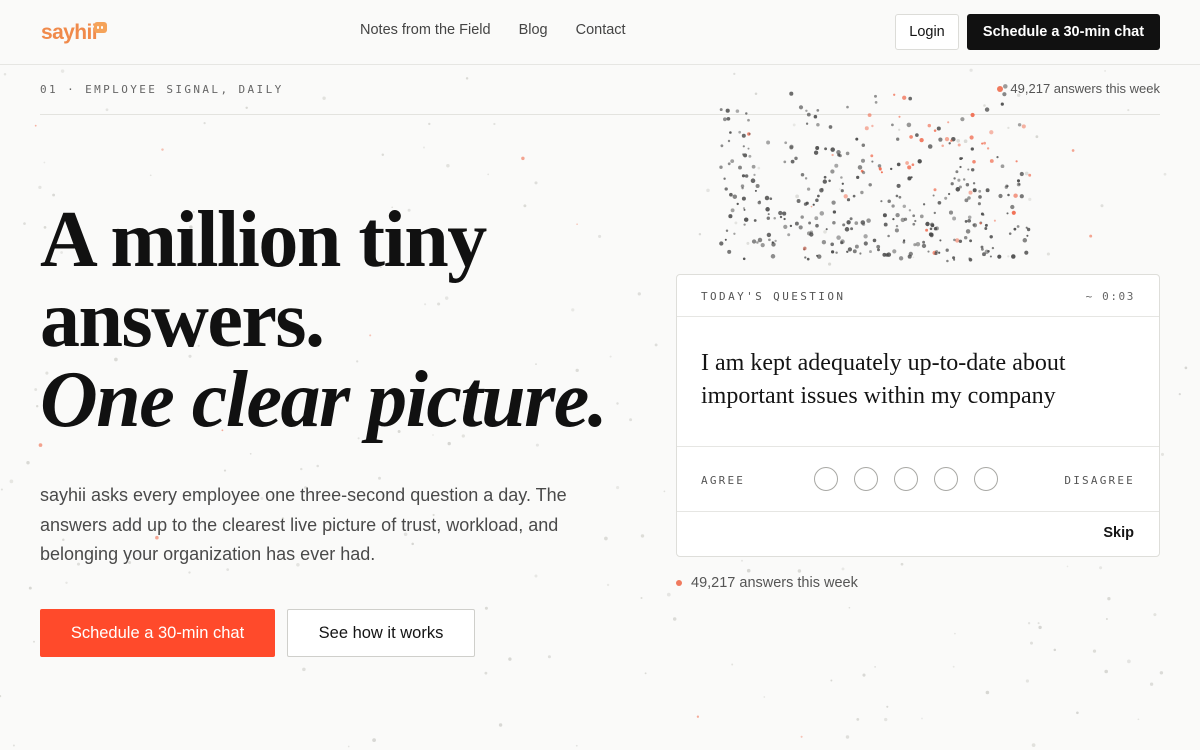 The image size is (1200, 750). What do you see at coordinates (1118, 533) in the screenshot?
I see `skip-button: Skip` at bounding box center [1118, 533].